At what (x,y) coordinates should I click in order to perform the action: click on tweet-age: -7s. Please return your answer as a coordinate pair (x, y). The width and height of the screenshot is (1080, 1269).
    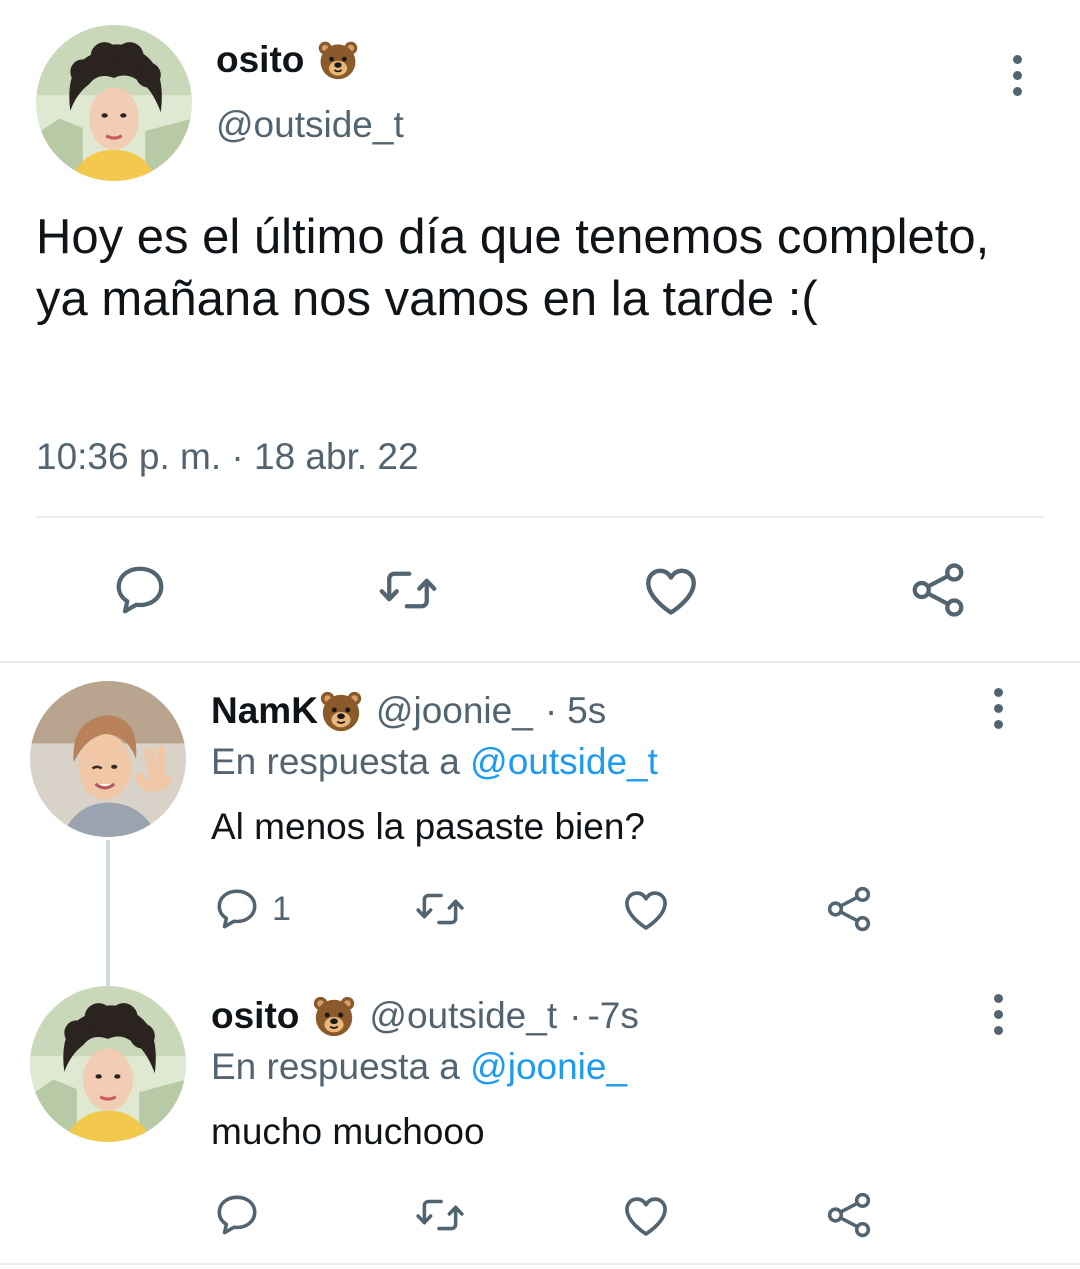
    Looking at the image, I should click on (612, 1016).